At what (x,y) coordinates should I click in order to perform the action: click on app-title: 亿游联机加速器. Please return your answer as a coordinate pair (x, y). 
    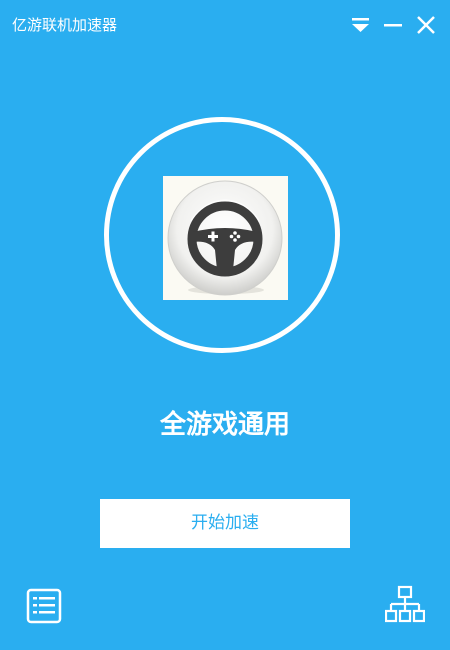
    Looking at the image, I should click on (65, 25).